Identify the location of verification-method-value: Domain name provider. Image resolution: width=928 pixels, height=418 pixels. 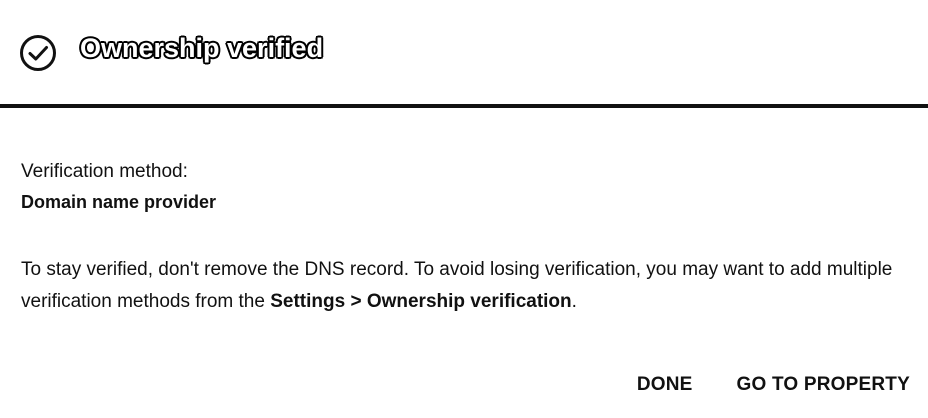
(119, 202).